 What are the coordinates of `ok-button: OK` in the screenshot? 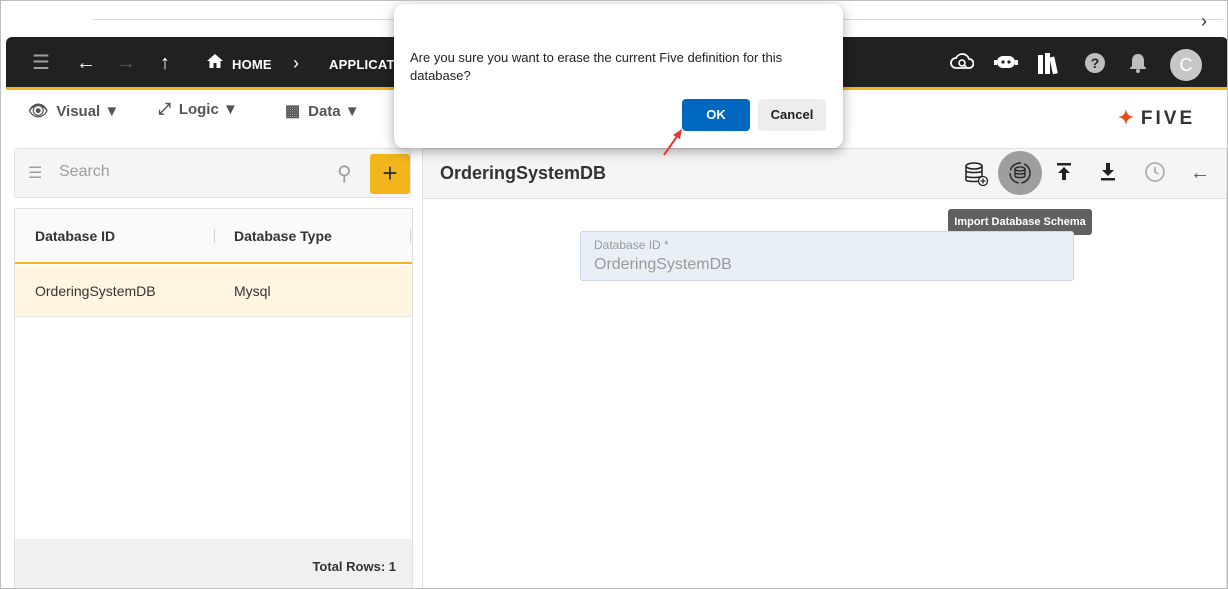 It's located at (716, 115).